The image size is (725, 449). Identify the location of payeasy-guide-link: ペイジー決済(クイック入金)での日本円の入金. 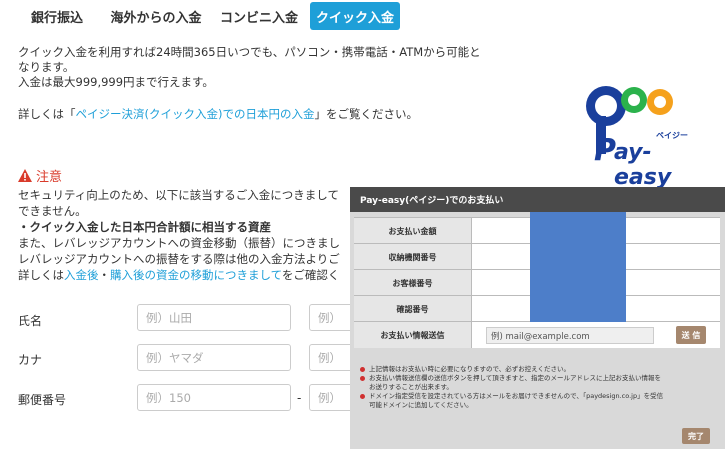
(195, 114).